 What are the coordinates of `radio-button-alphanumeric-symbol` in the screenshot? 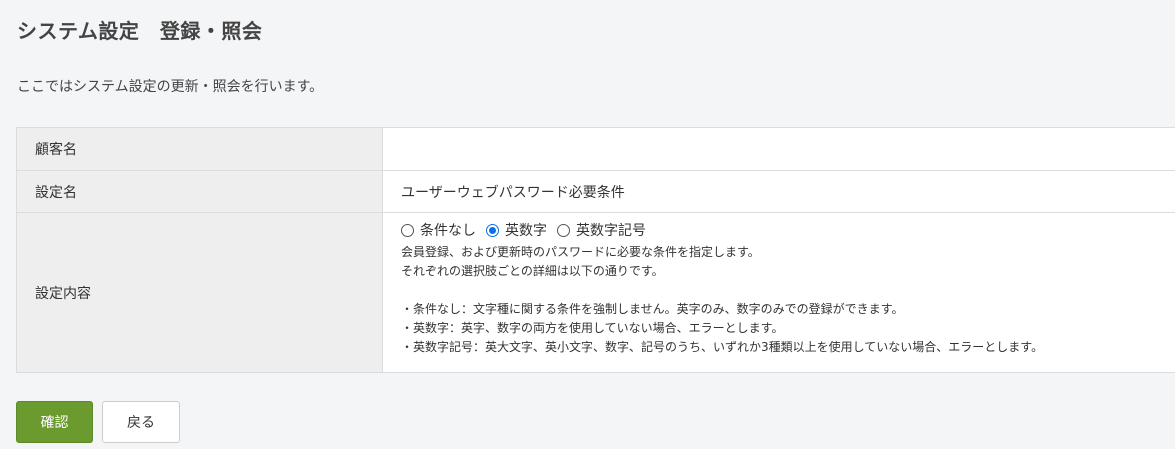 It's located at (563, 230).